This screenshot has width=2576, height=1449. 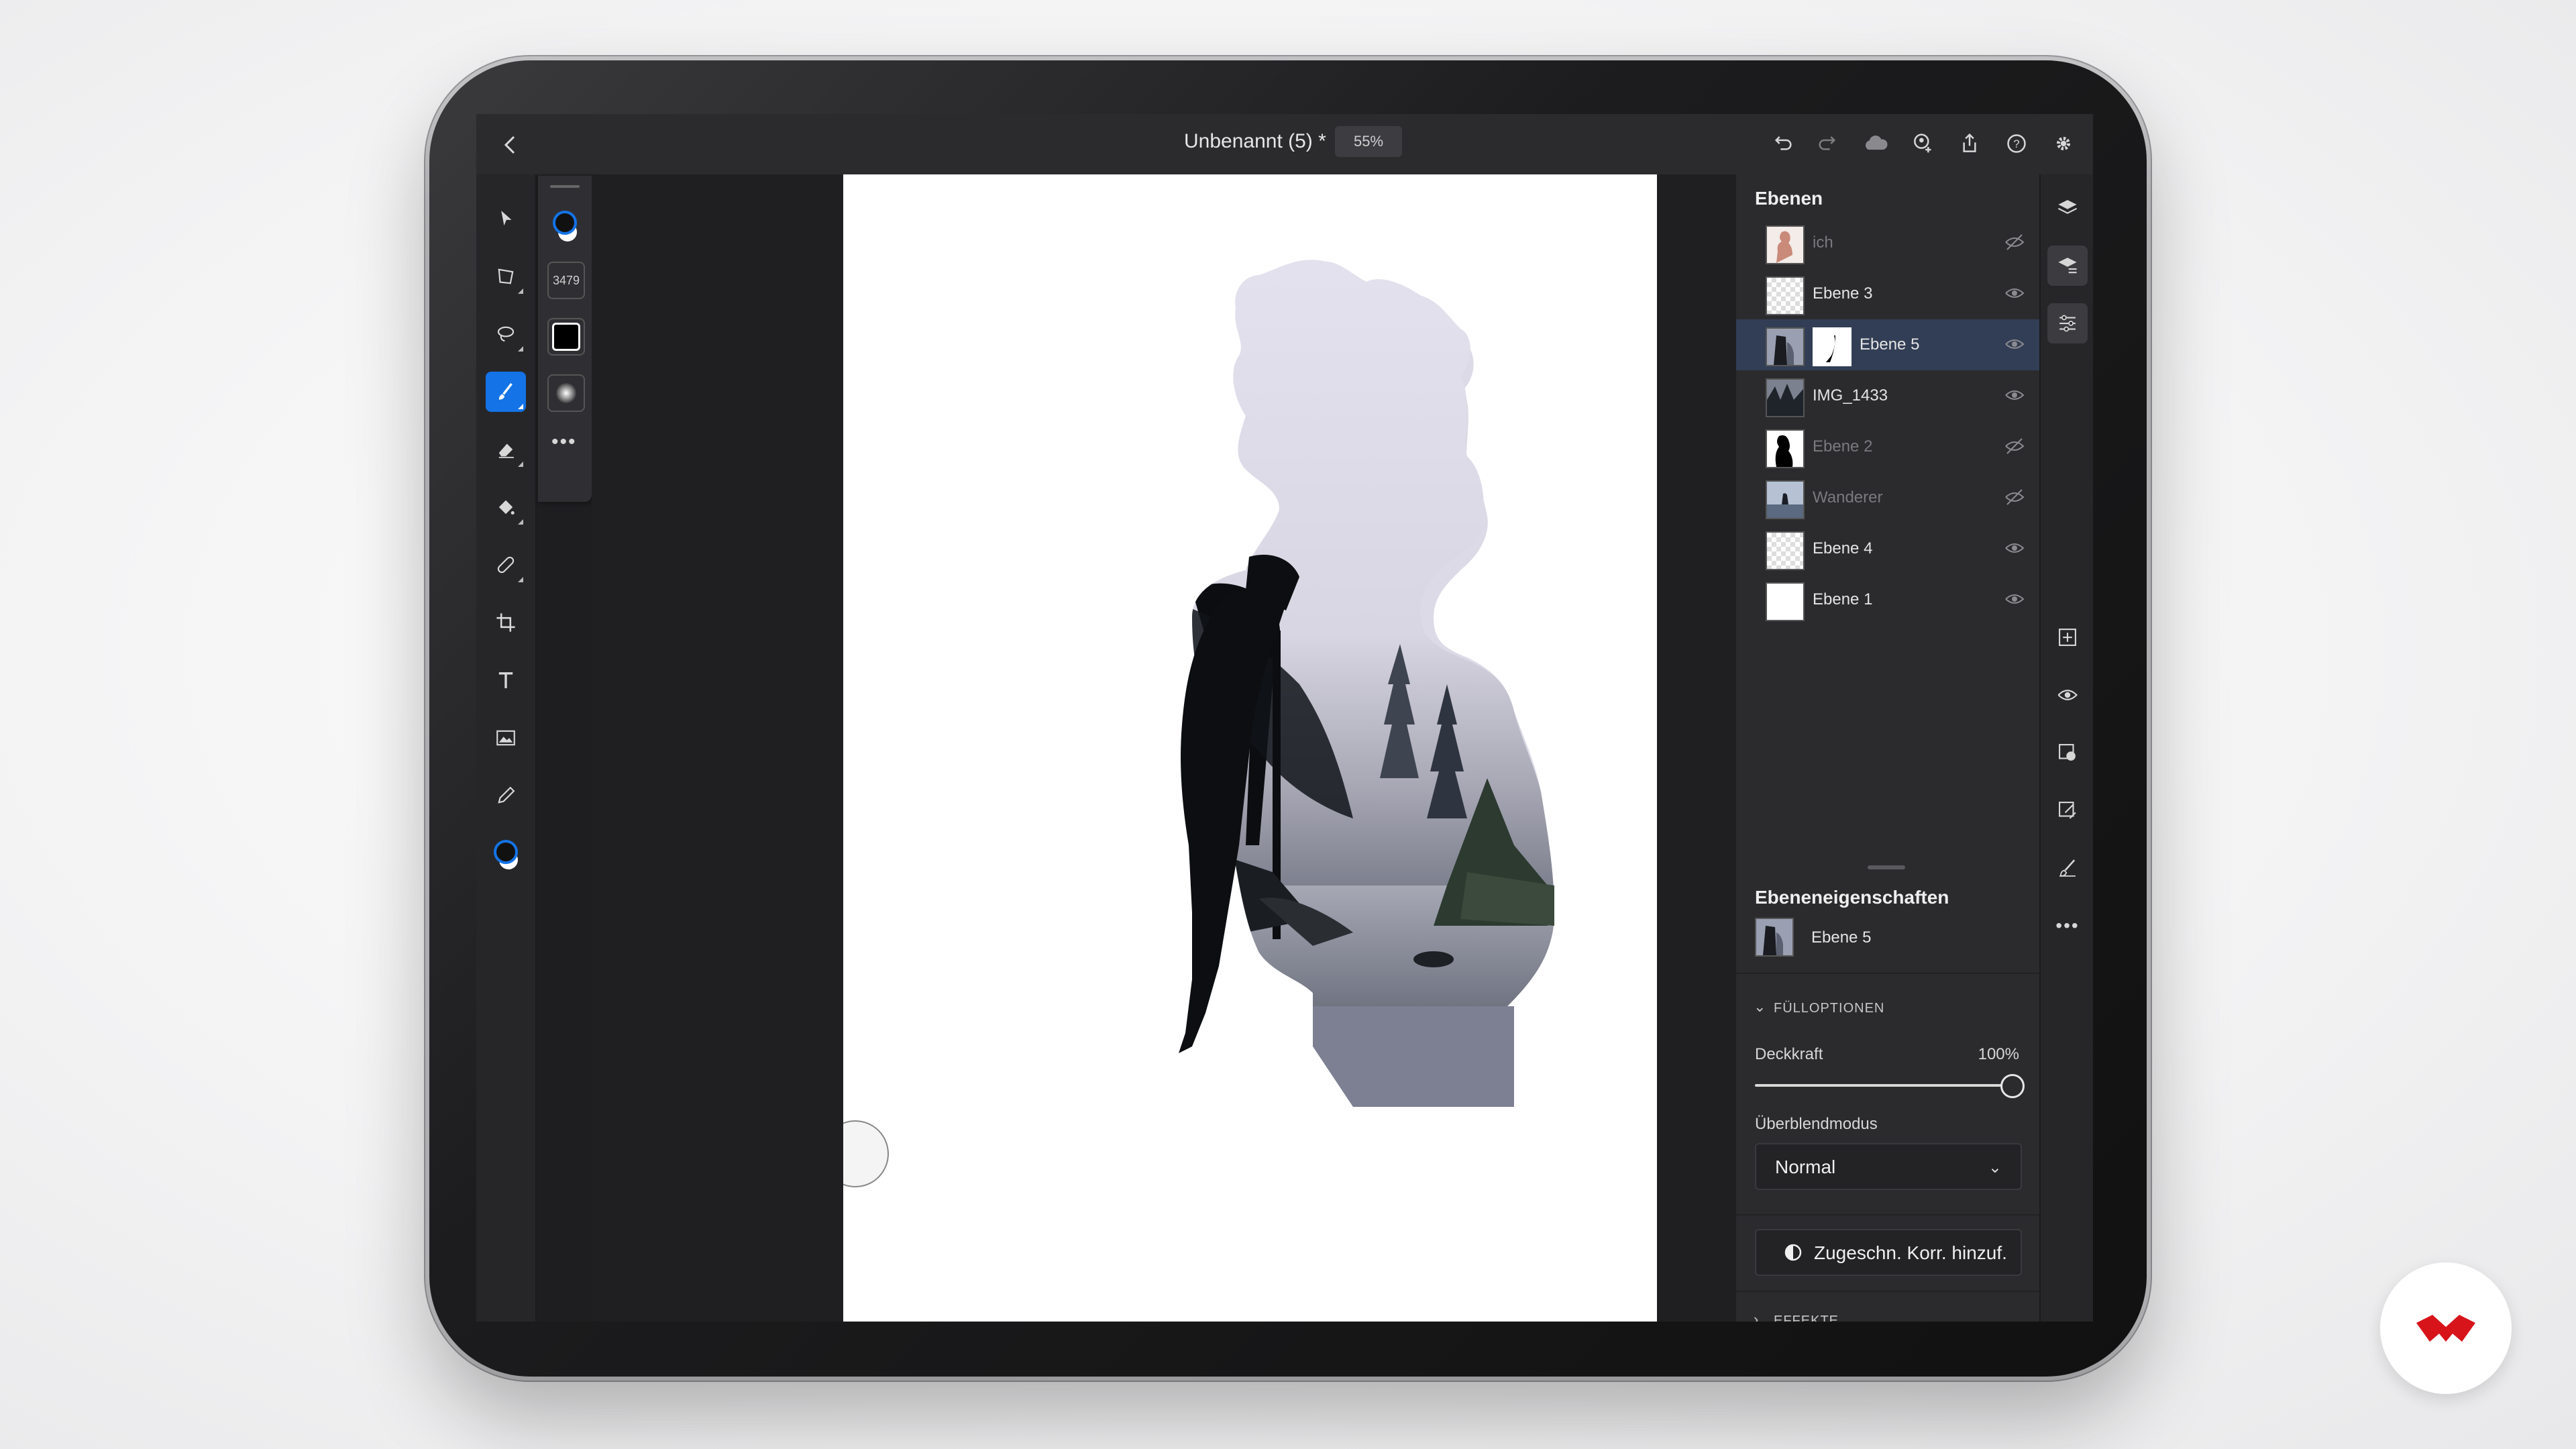 I want to click on right-icon-strip: •••, so click(x=2066, y=748).